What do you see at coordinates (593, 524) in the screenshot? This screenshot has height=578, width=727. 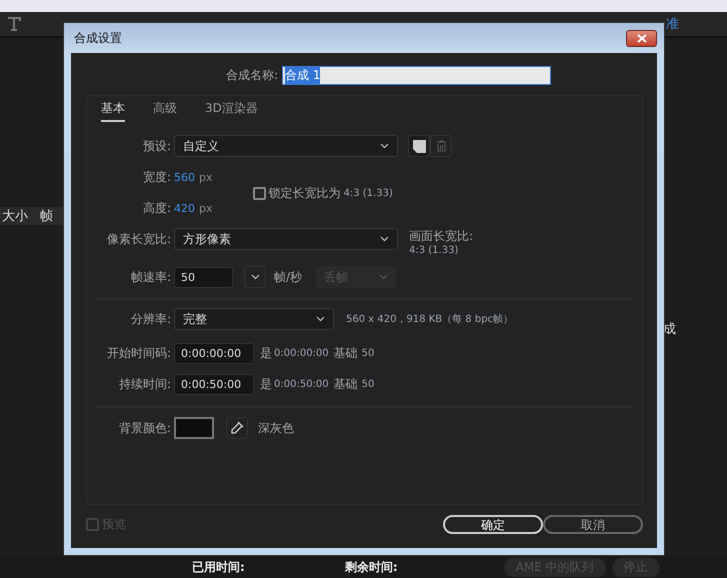 I see `cancel-button: 取消` at bounding box center [593, 524].